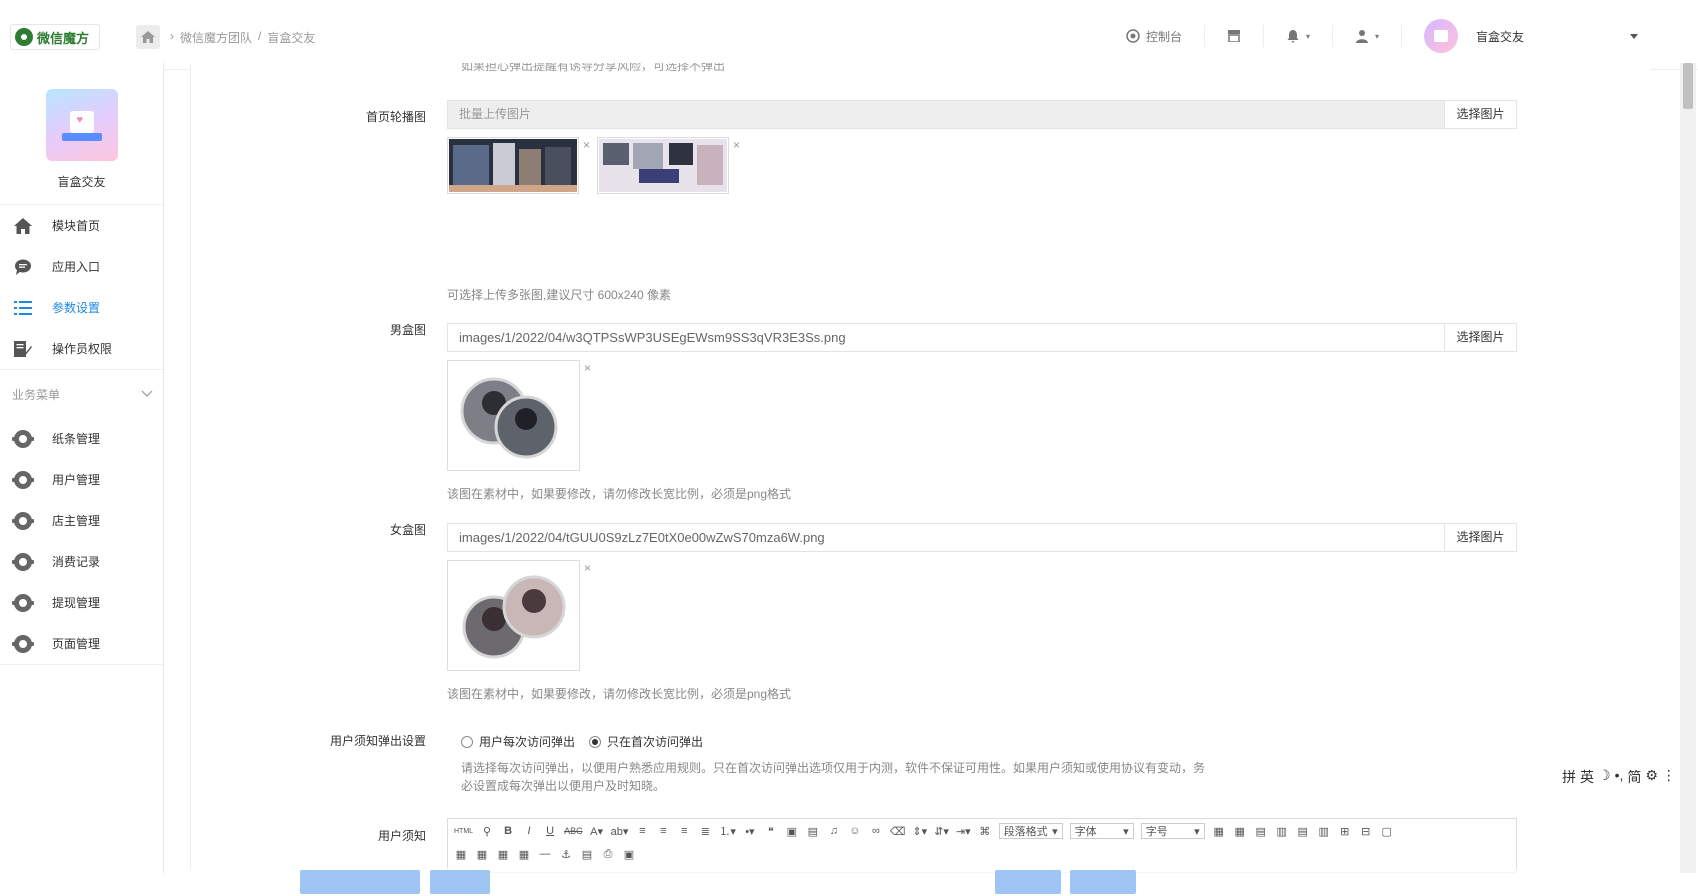  What do you see at coordinates (1688, 468) in the screenshot?
I see `page-scrollbar` at bounding box center [1688, 468].